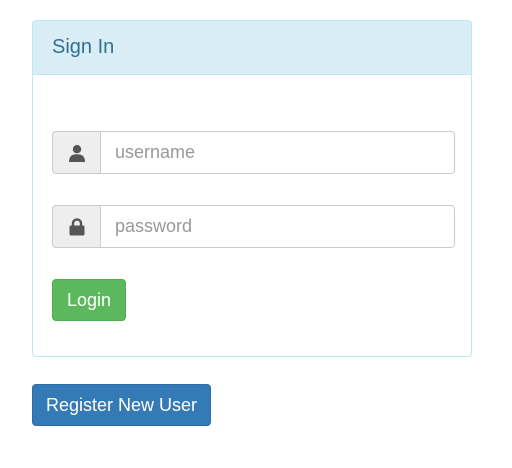  What do you see at coordinates (277, 226) in the screenshot?
I see `password-input` at bounding box center [277, 226].